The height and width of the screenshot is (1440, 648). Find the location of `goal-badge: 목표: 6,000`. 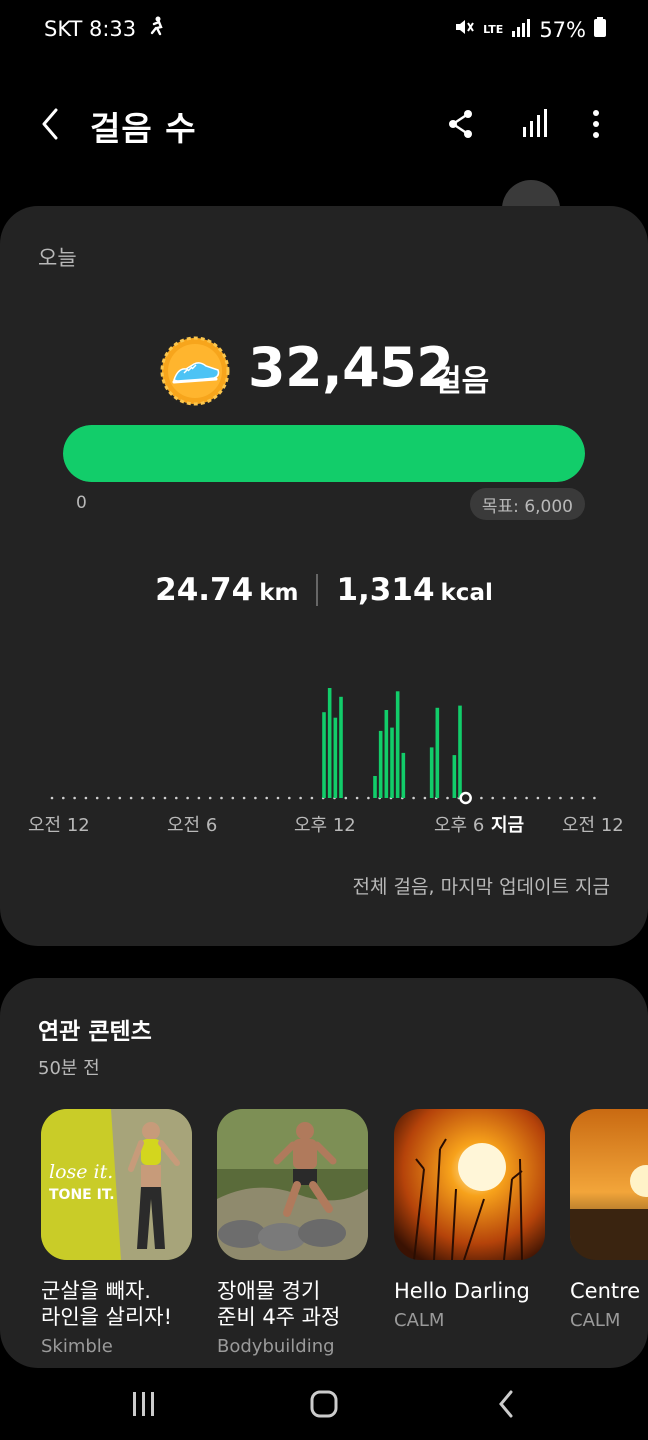

goal-badge: 목표: 6,000 is located at coordinates (527, 504).